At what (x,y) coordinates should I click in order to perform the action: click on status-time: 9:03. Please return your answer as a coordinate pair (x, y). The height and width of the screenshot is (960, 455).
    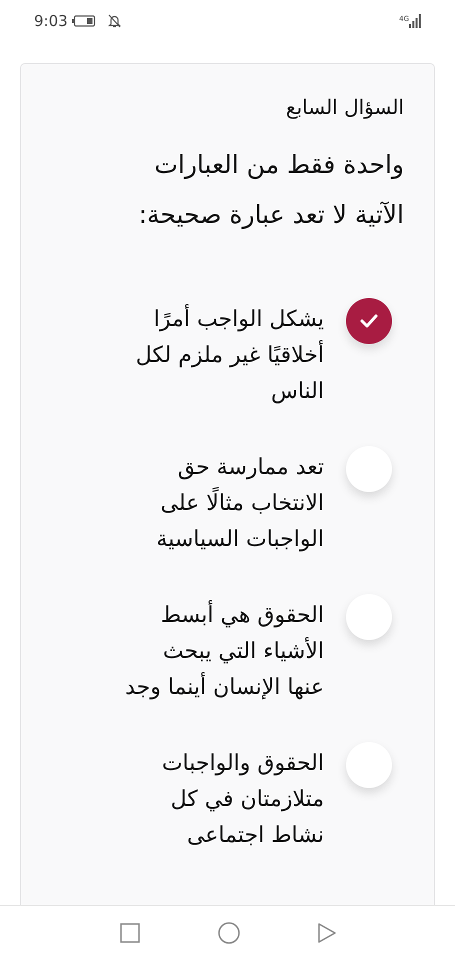
    Looking at the image, I should click on (51, 21).